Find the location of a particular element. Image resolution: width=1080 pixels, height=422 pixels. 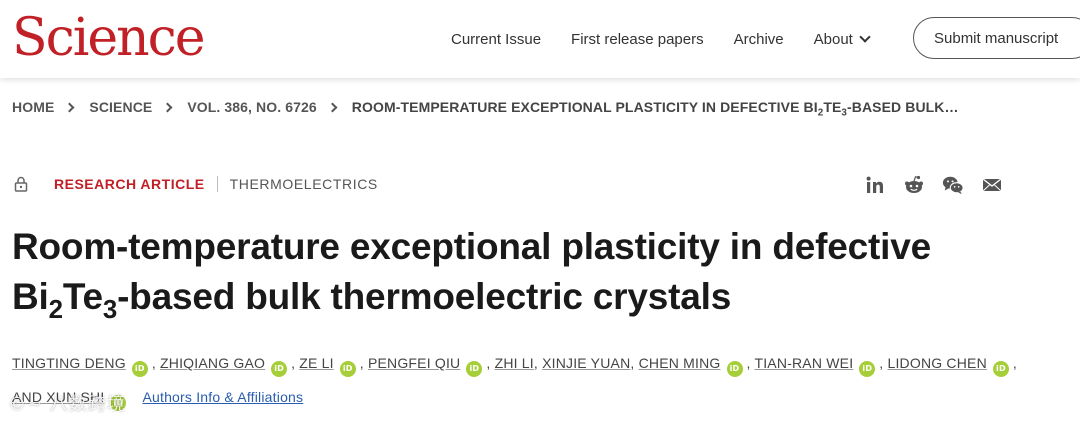

author-name: XINJIE YUAN is located at coordinates (586, 363).